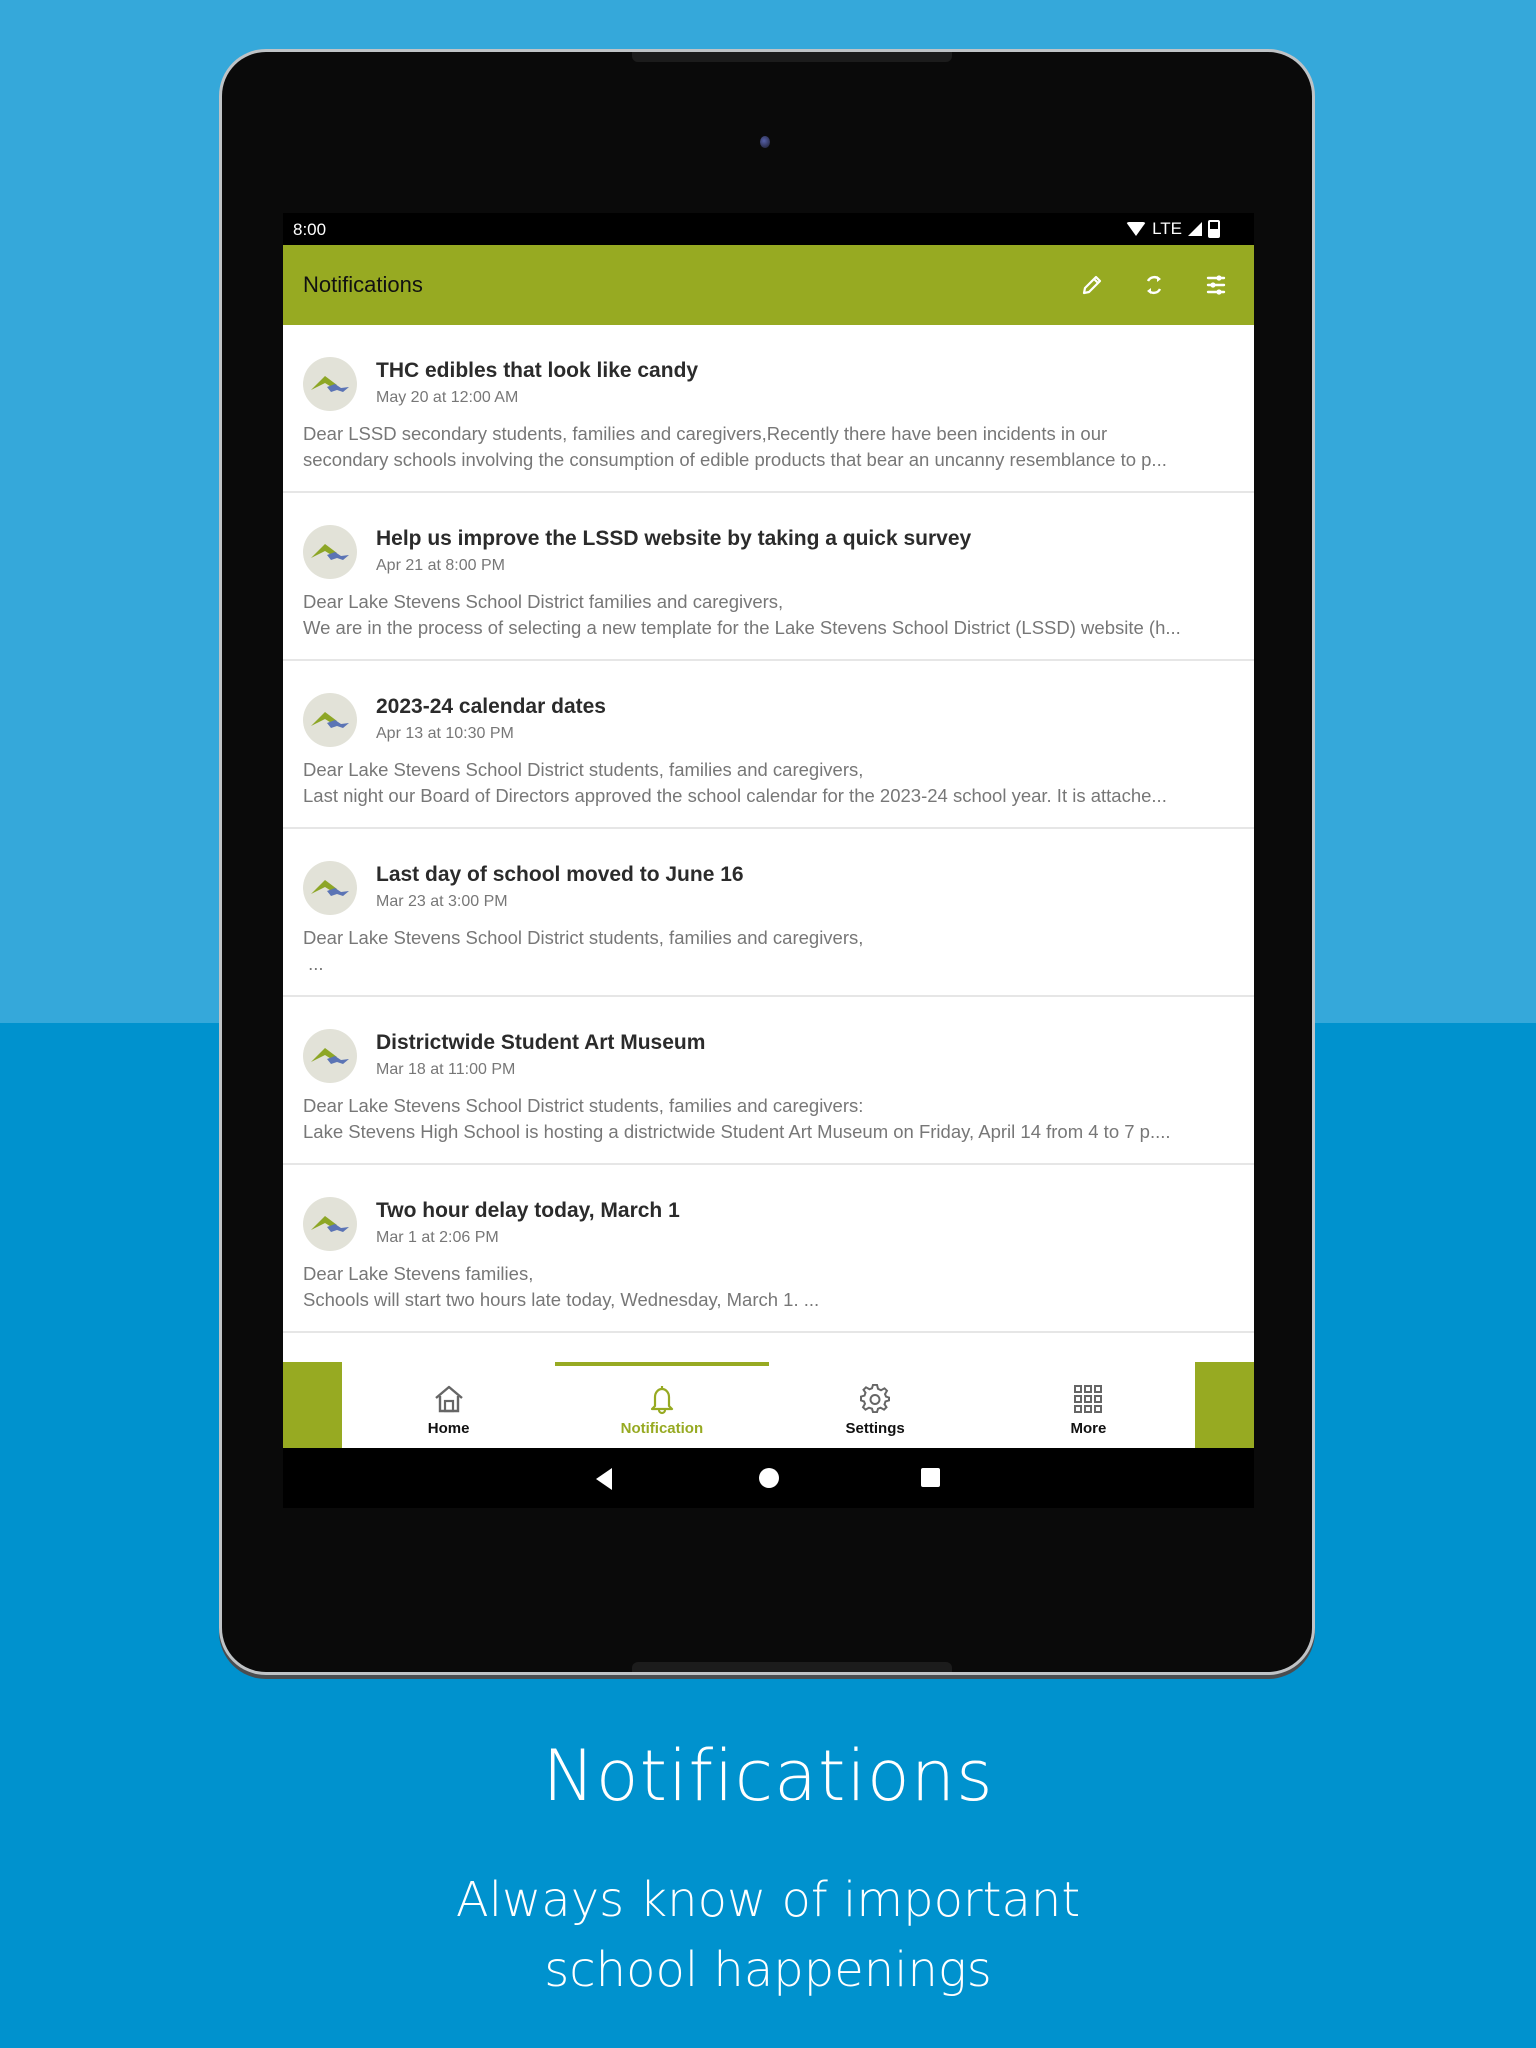 This screenshot has height=2048, width=1536. What do you see at coordinates (418, 1273) in the screenshot?
I see `preview-line: Dear Lake Stevens families,` at bounding box center [418, 1273].